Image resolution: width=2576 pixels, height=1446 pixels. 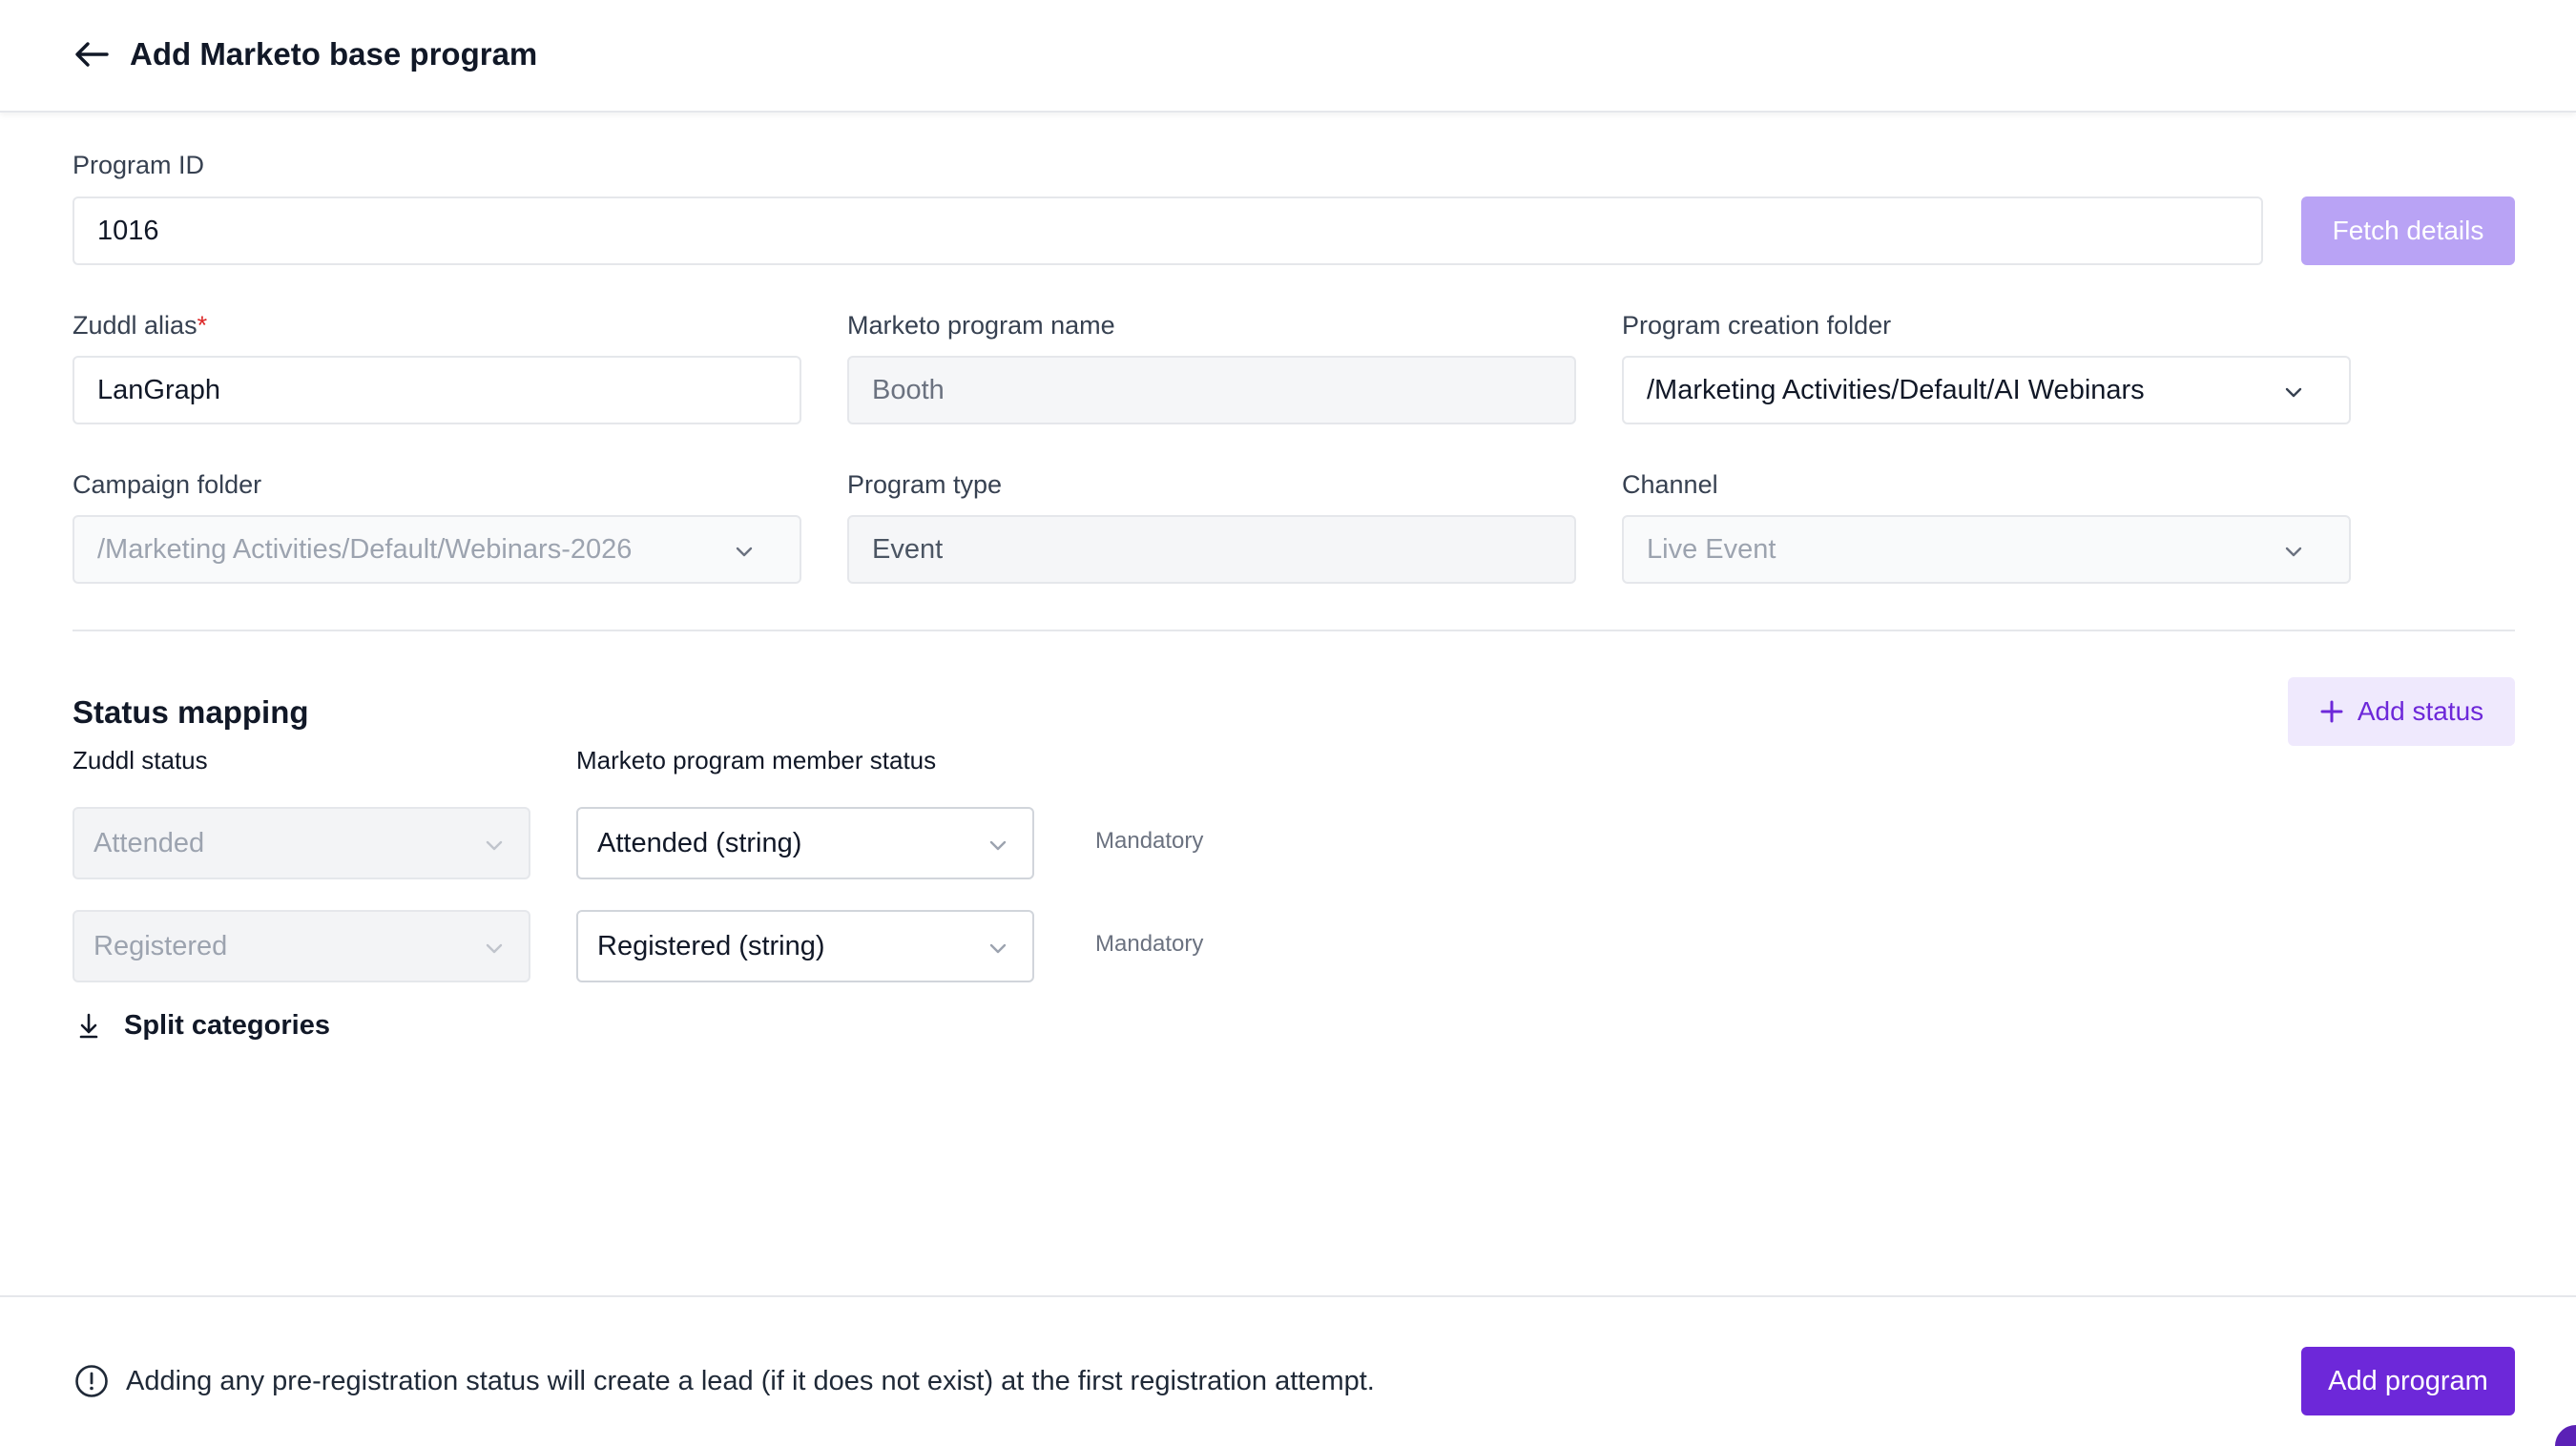 I want to click on zuddl-status-header: Zuddl status, so click(x=140, y=760).